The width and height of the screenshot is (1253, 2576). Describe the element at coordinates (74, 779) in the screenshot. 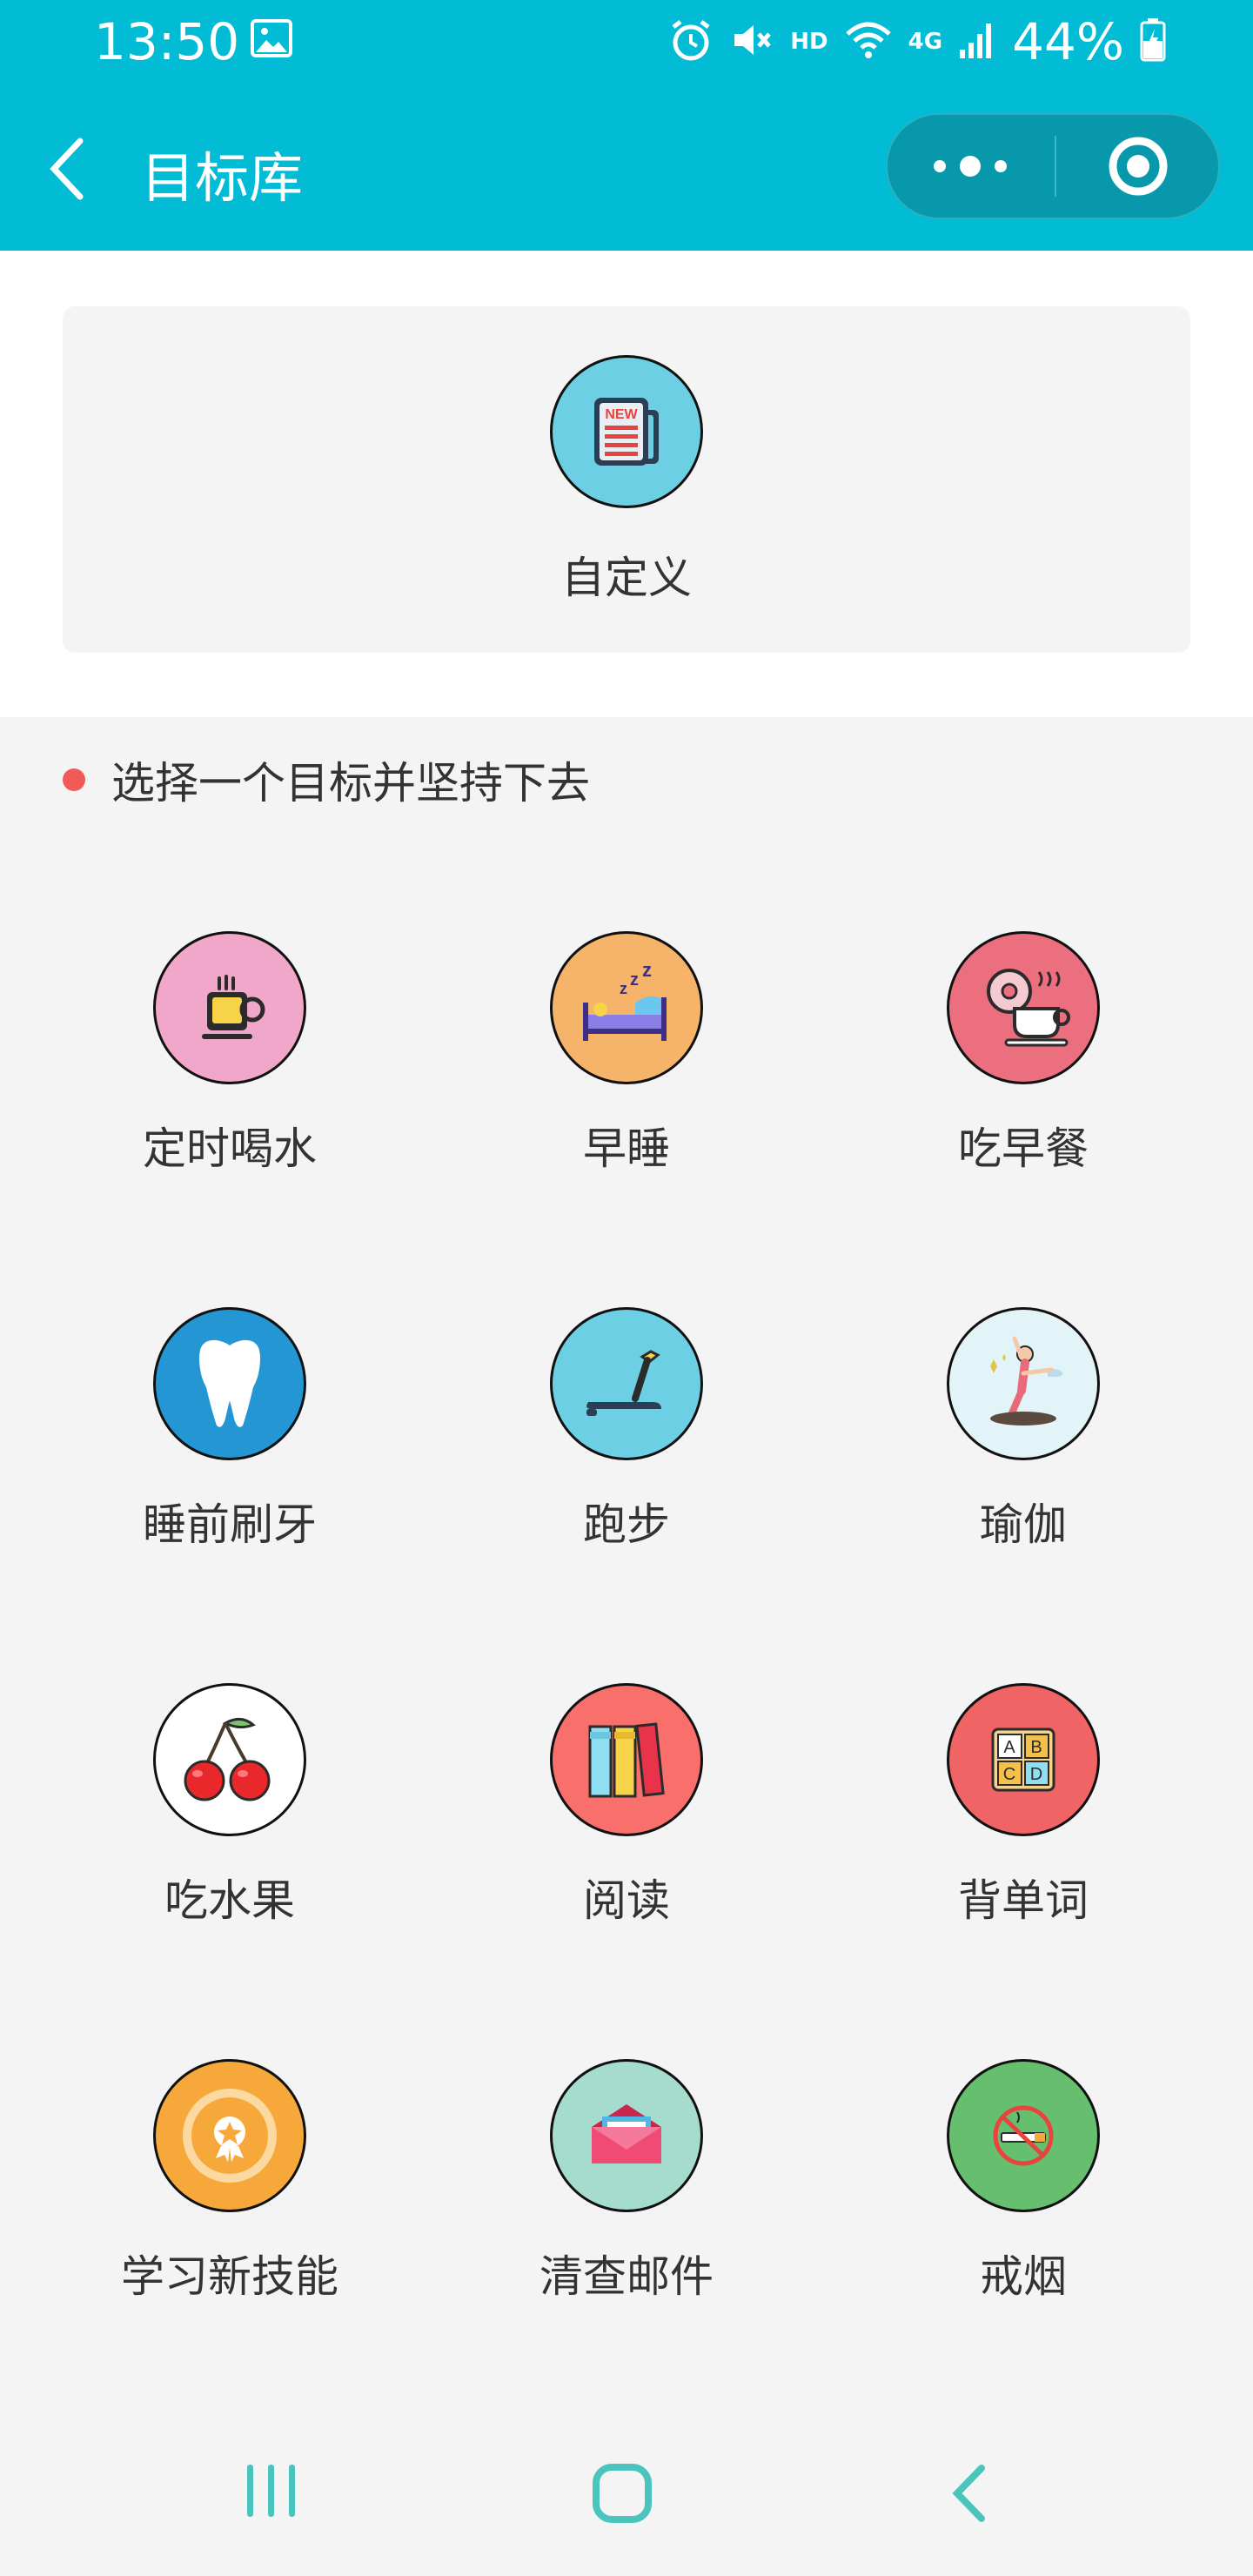

I see `red-dot-icon` at that location.